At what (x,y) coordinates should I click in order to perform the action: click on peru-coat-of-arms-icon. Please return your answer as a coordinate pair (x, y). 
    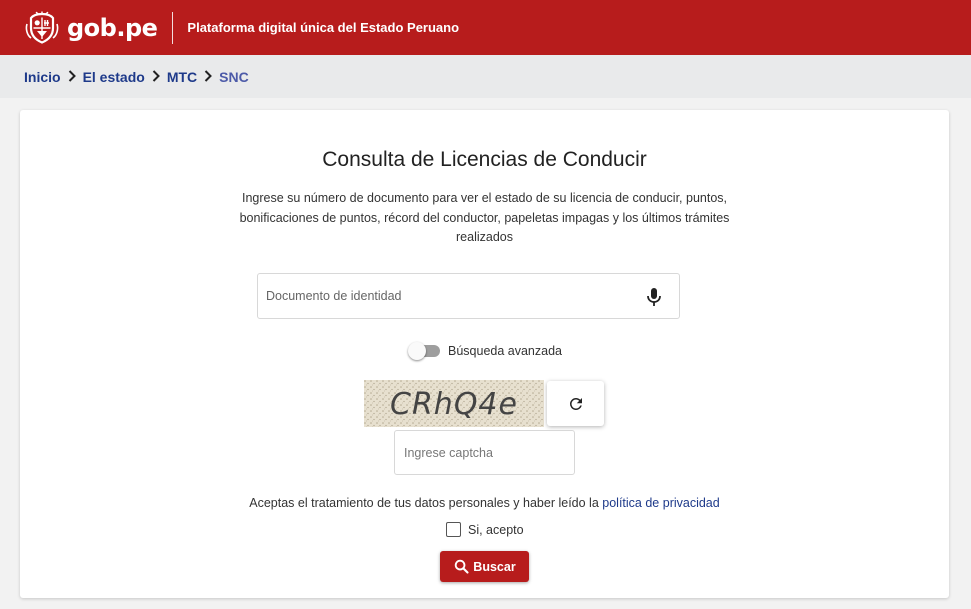
    Looking at the image, I should click on (42, 27).